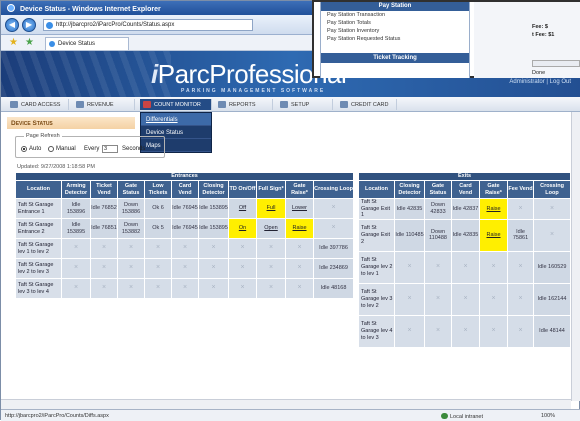  What do you see at coordinates (184, 176) in the screenshot?
I see `entrances-group-header: Entrances` at bounding box center [184, 176].